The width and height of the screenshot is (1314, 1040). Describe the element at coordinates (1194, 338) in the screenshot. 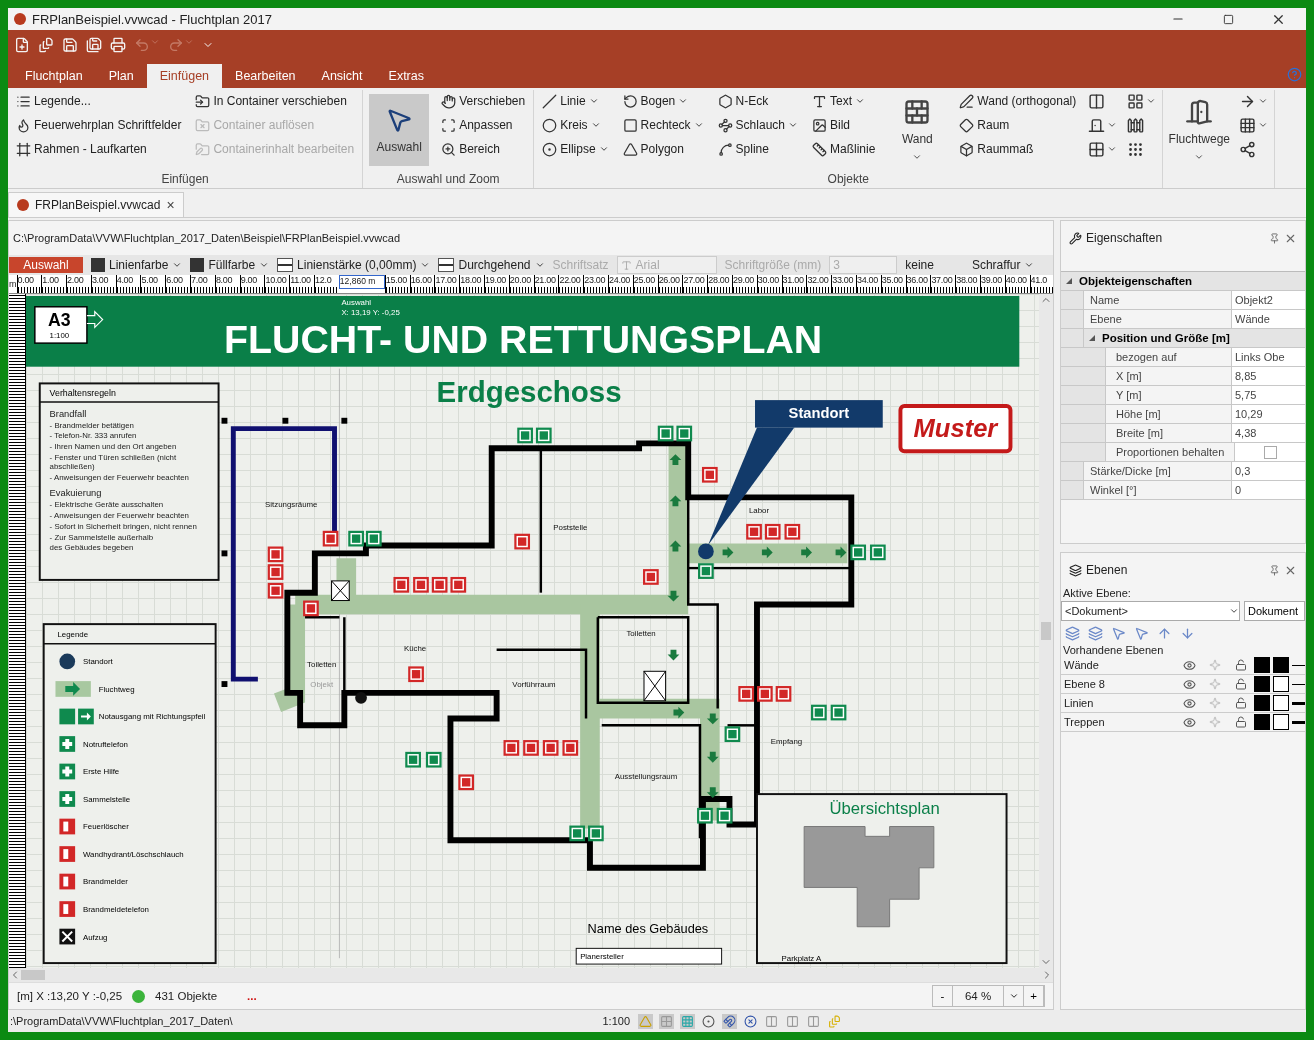

I see `property-category: Position und Größe [m]` at that location.